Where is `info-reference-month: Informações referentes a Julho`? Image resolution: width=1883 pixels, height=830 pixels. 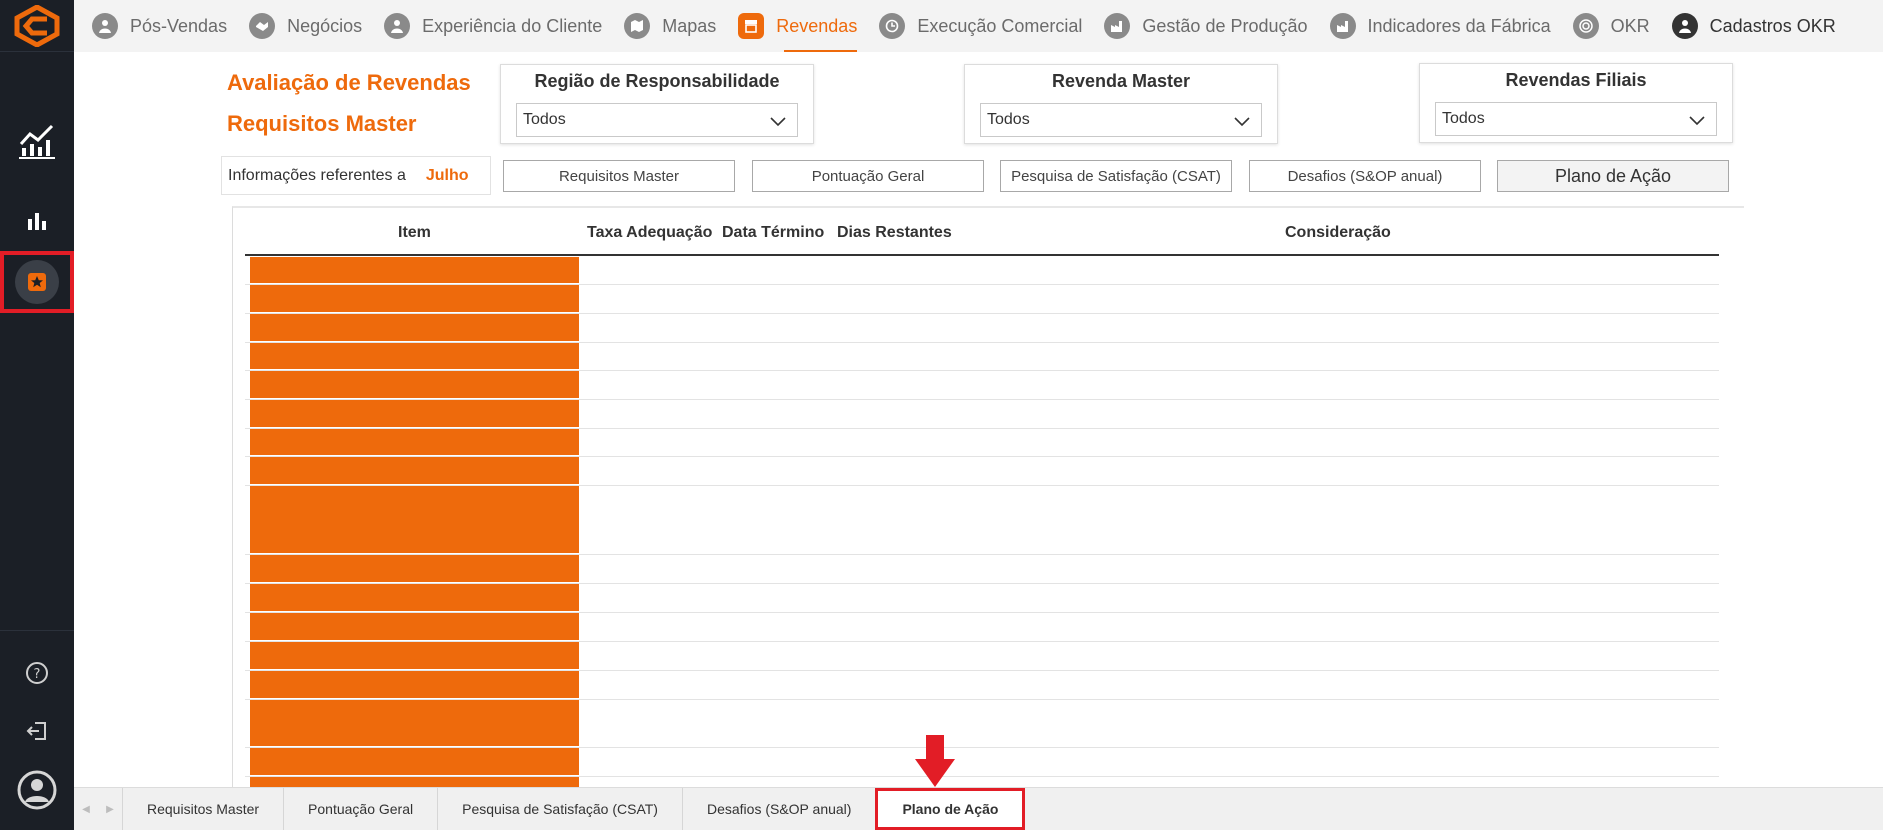 info-reference-month: Informações referentes a Julho is located at coordinates (356, 175).